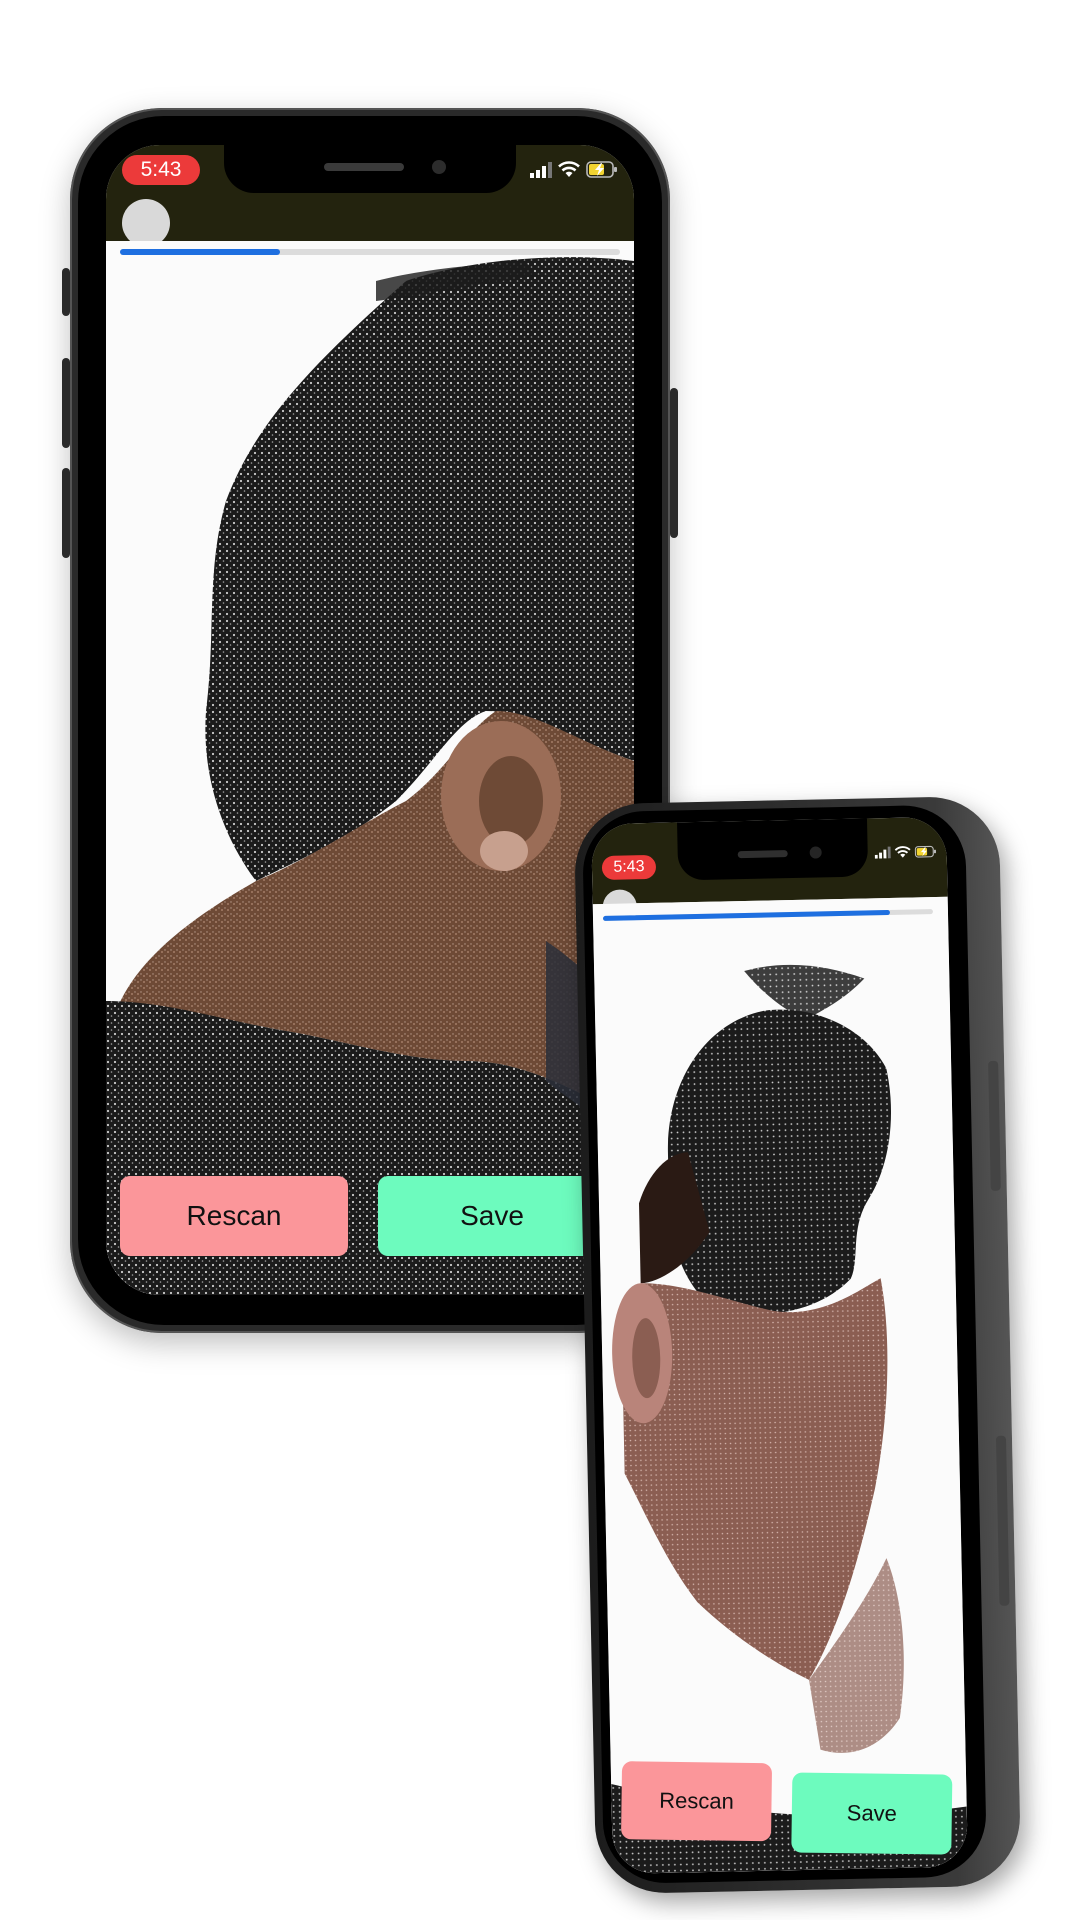 This screenshot has width=1080, height=1920. What do you see at coordinates (66, 292) in the screenshot?
I see `mute-switch` at bounding box center [66, 292].